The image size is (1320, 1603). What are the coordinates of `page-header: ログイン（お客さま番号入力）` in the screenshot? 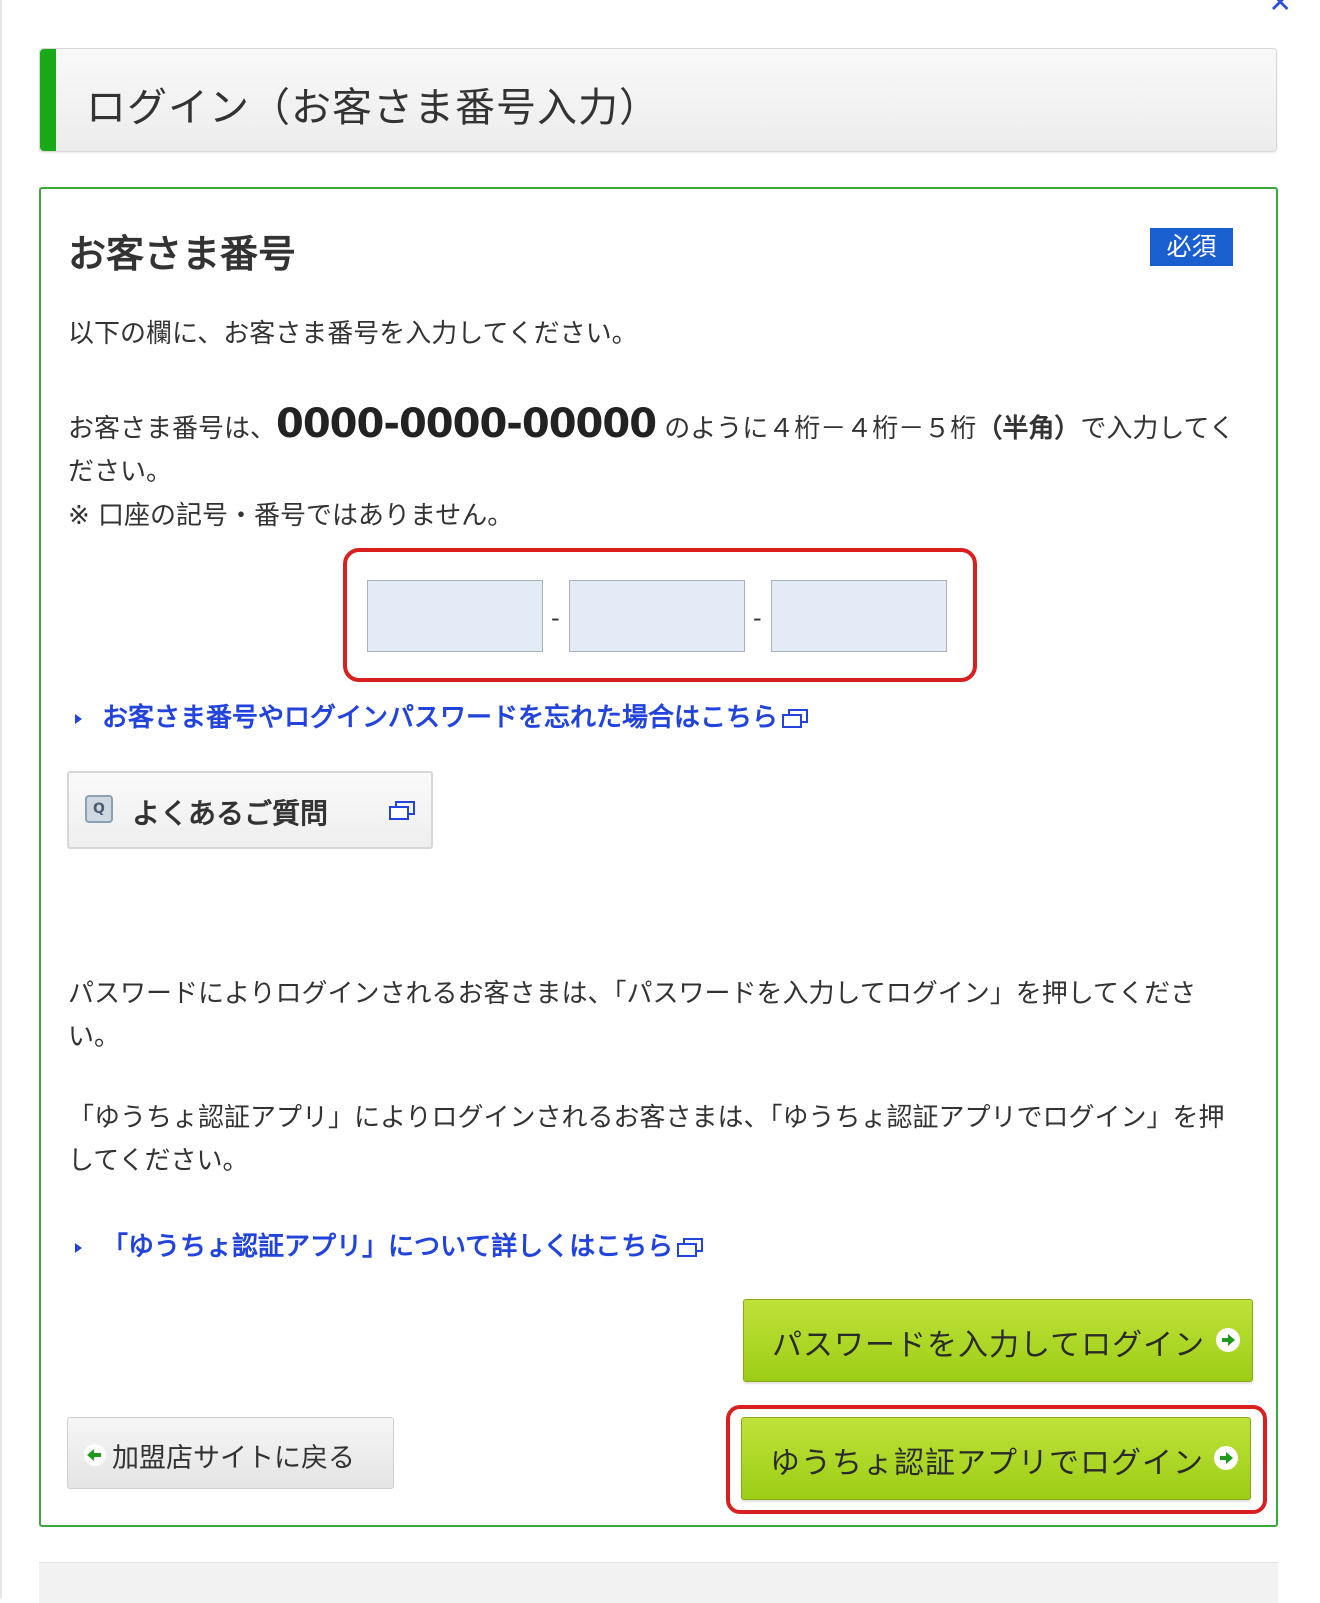 It's located at (658, 100).